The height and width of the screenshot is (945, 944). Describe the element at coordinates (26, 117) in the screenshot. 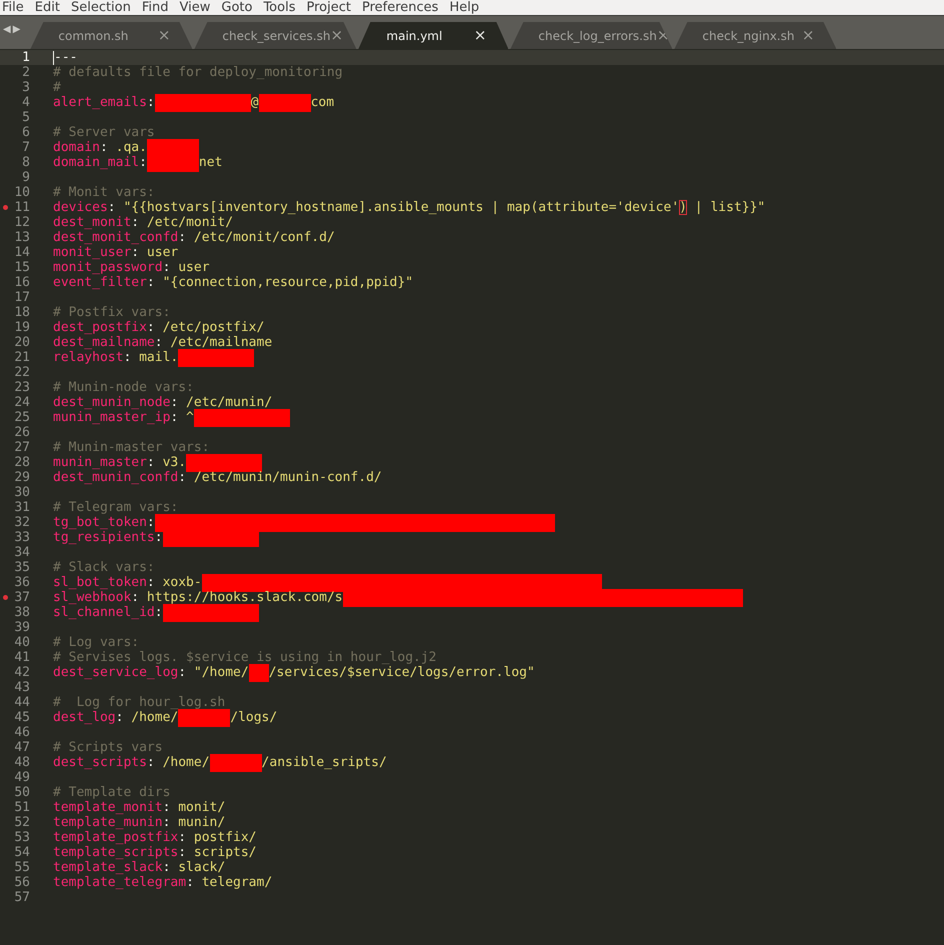

I see `line-number: 5` at that location.